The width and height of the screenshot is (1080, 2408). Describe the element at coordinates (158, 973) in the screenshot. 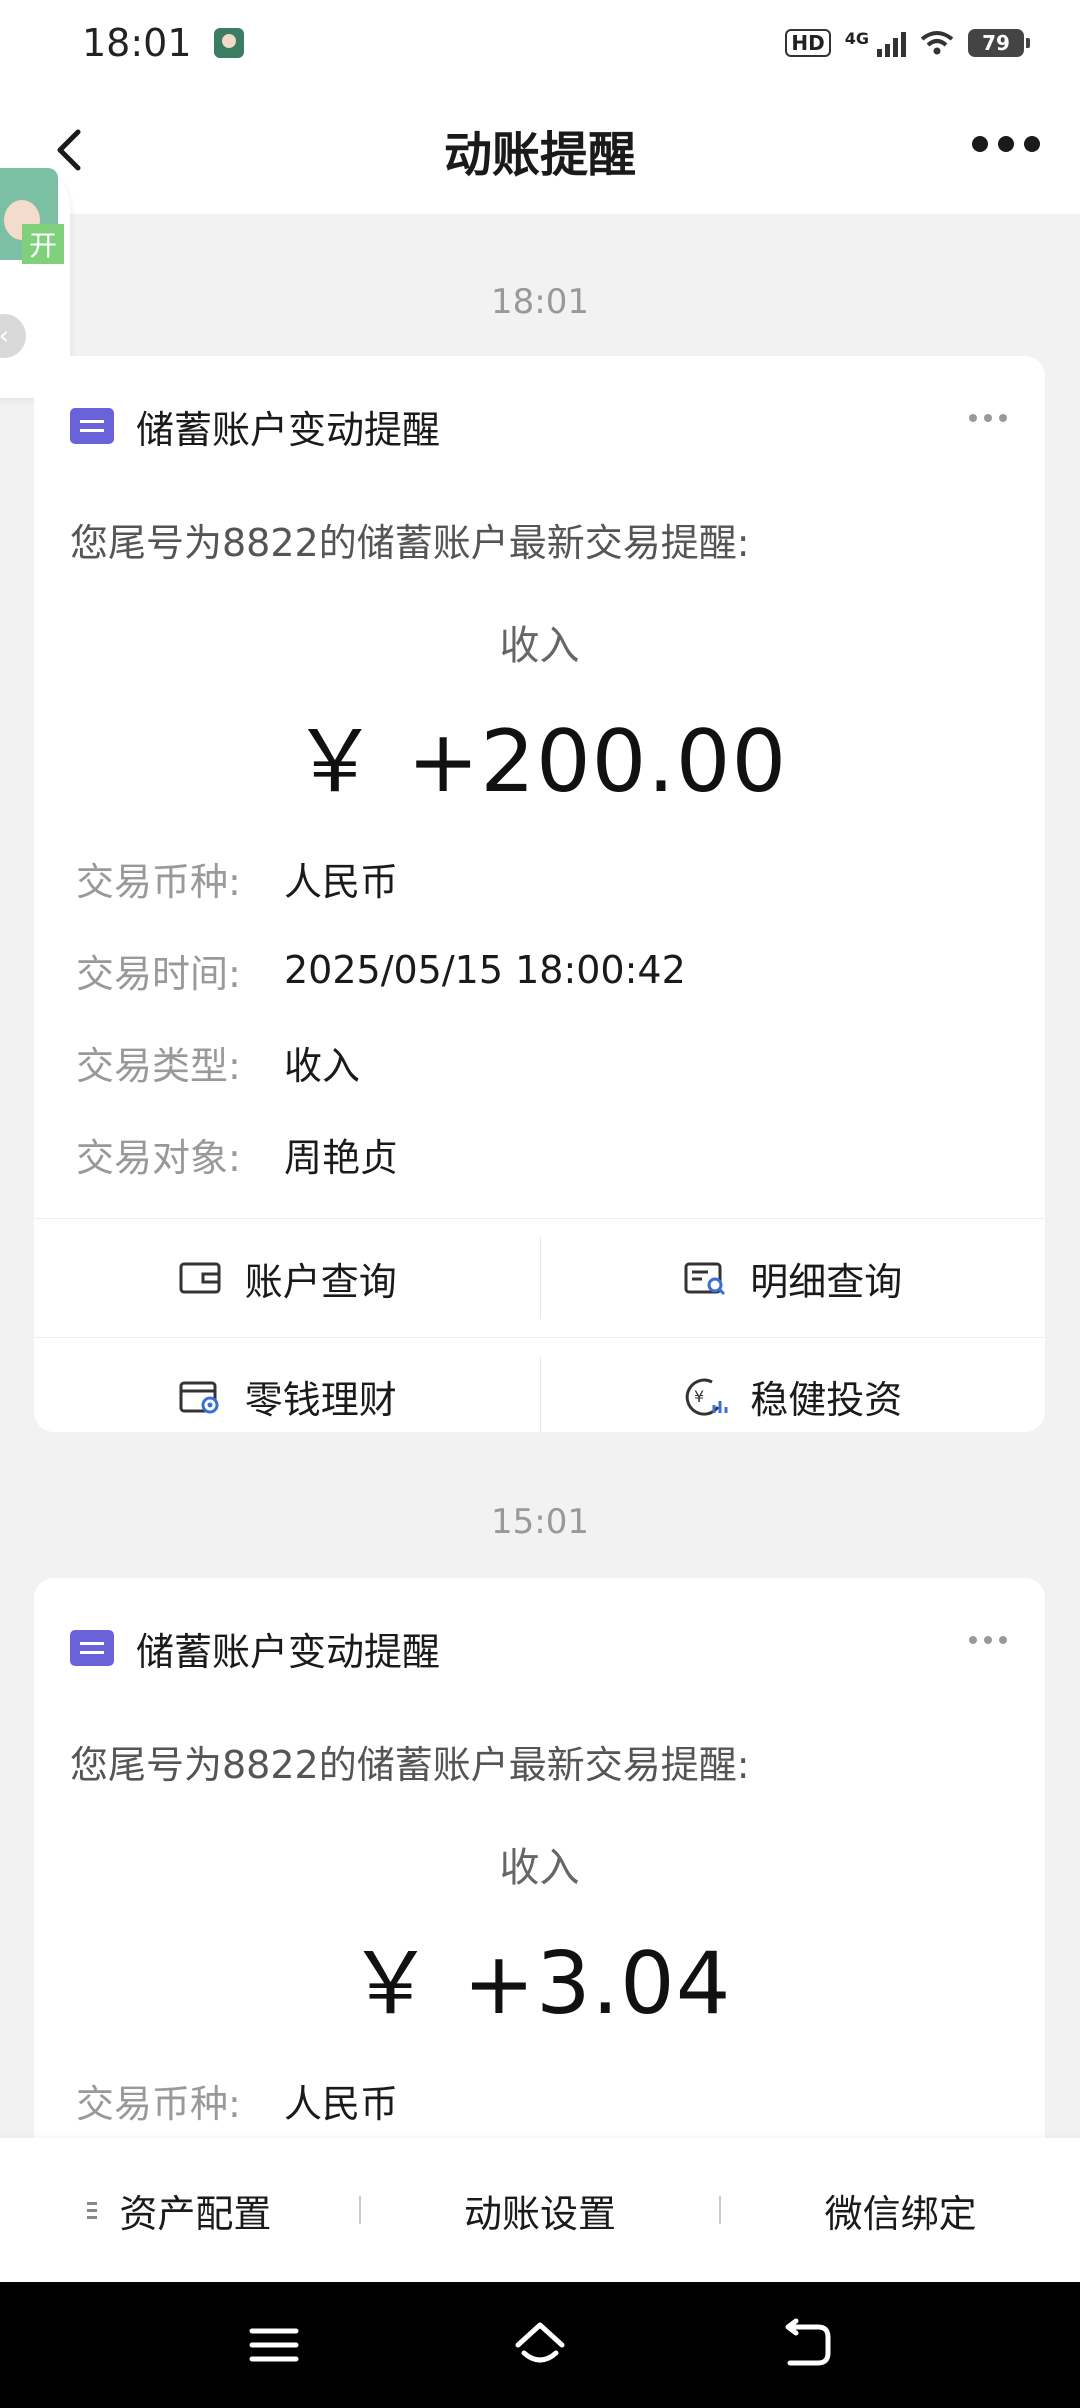

I see `detail-label: 交易时间:` at that location.